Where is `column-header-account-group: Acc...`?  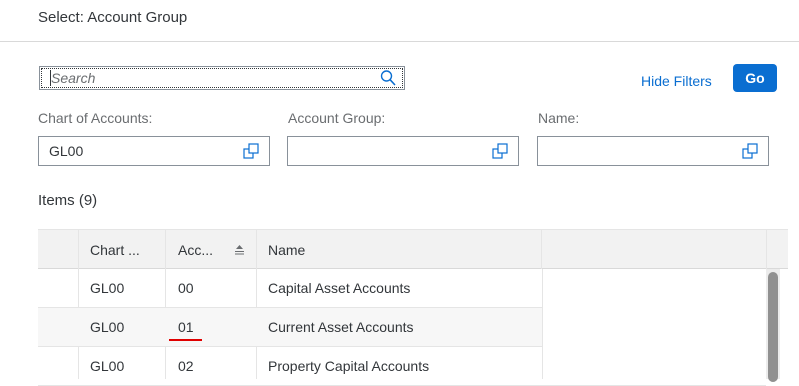
column-header-account-group: Acc... is located at coordinates (195, 250).